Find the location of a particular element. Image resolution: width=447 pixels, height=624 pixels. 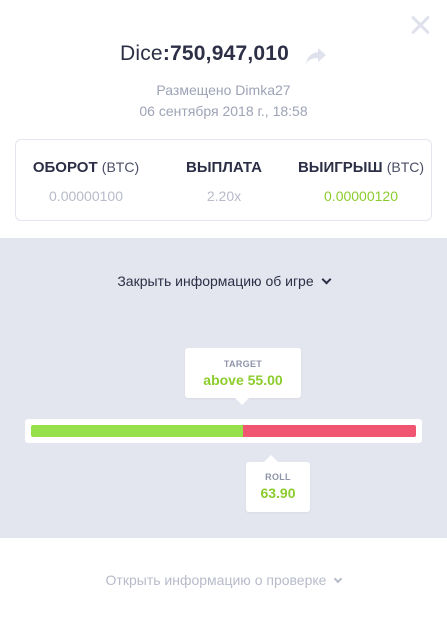

stat-payout: ВЫПЛАТА 2.20x is located at coordinates (224, 181).